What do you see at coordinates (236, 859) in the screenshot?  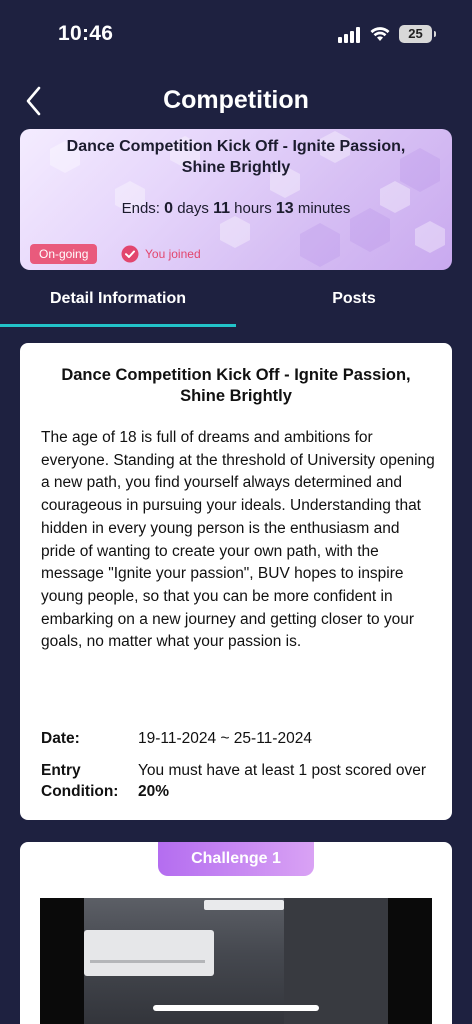 I see `challenge-label: Challenge 1` at bounding box center [236, 859].